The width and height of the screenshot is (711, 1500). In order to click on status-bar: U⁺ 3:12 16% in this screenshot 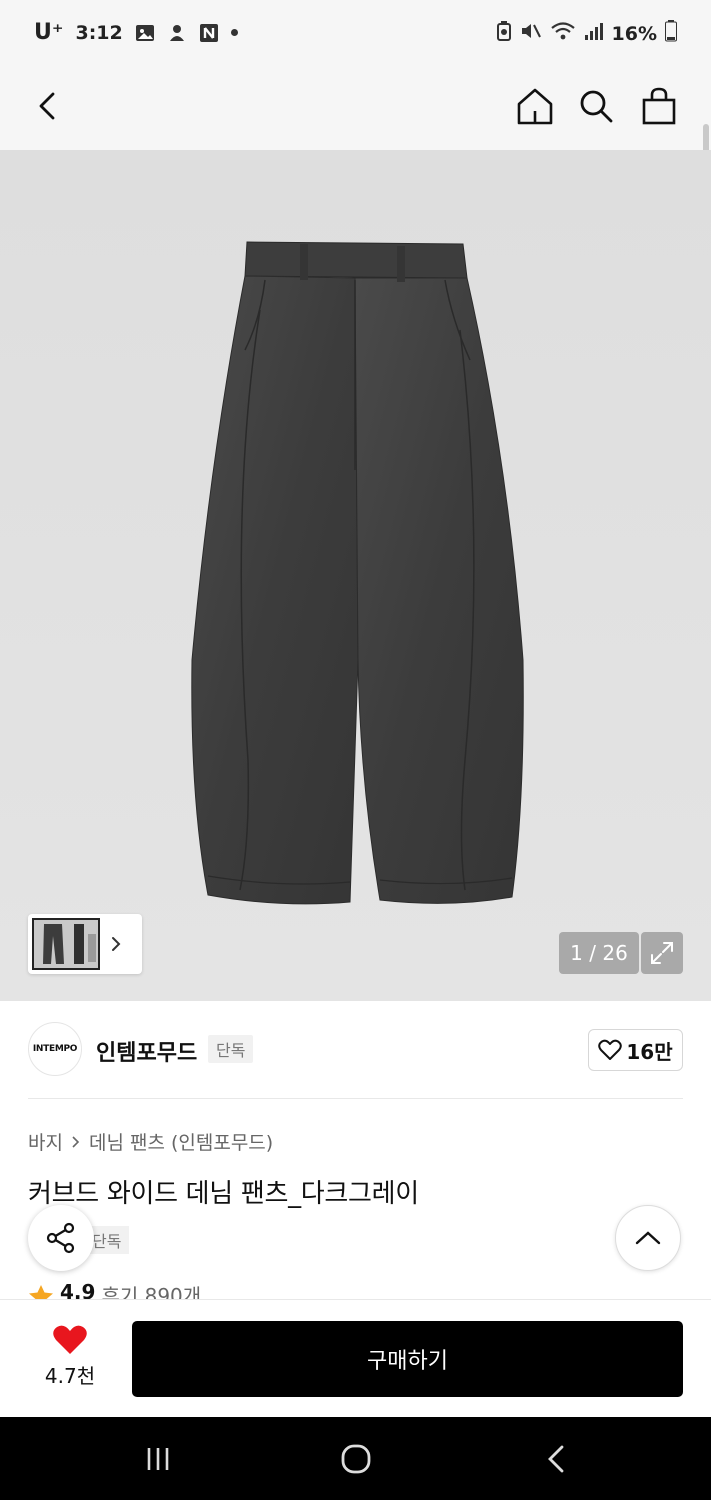, I will do `click(355, 32)`.